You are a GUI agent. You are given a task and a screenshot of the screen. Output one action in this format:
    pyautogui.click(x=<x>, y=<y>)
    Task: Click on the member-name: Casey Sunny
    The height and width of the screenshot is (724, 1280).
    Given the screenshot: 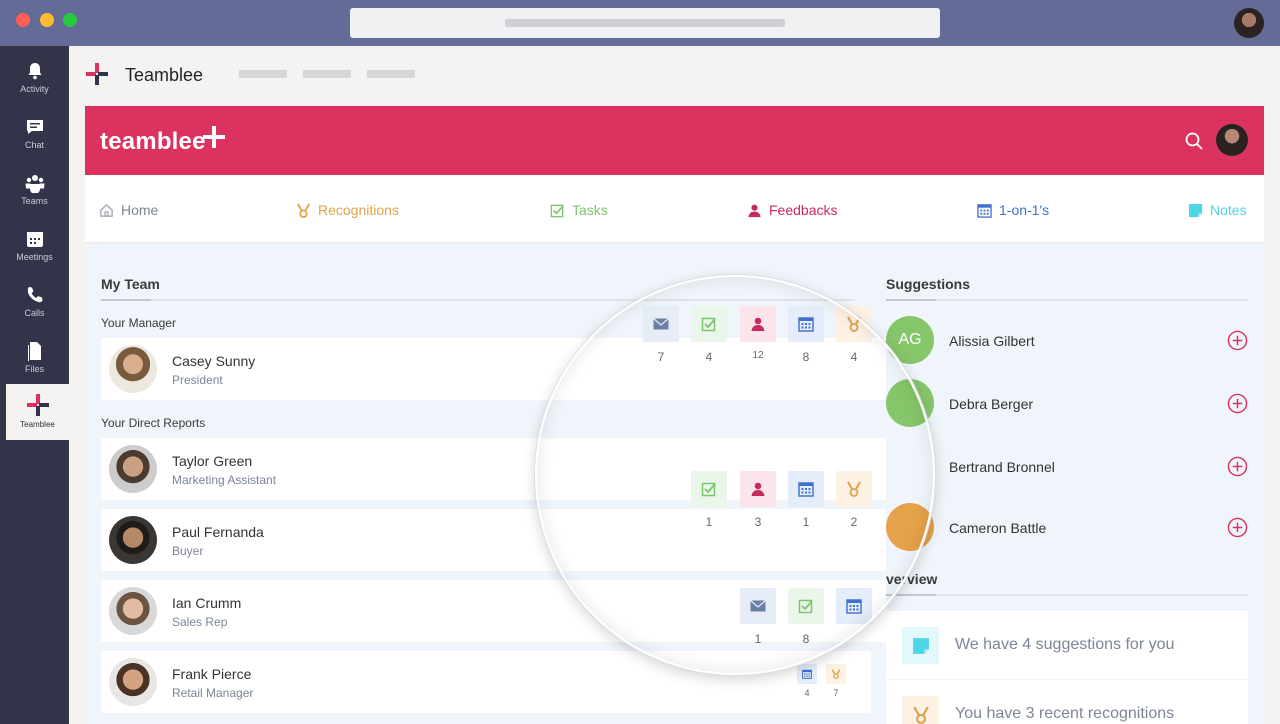 What is the action you would take?
    pyautogui.click(x=214, y=361)
    